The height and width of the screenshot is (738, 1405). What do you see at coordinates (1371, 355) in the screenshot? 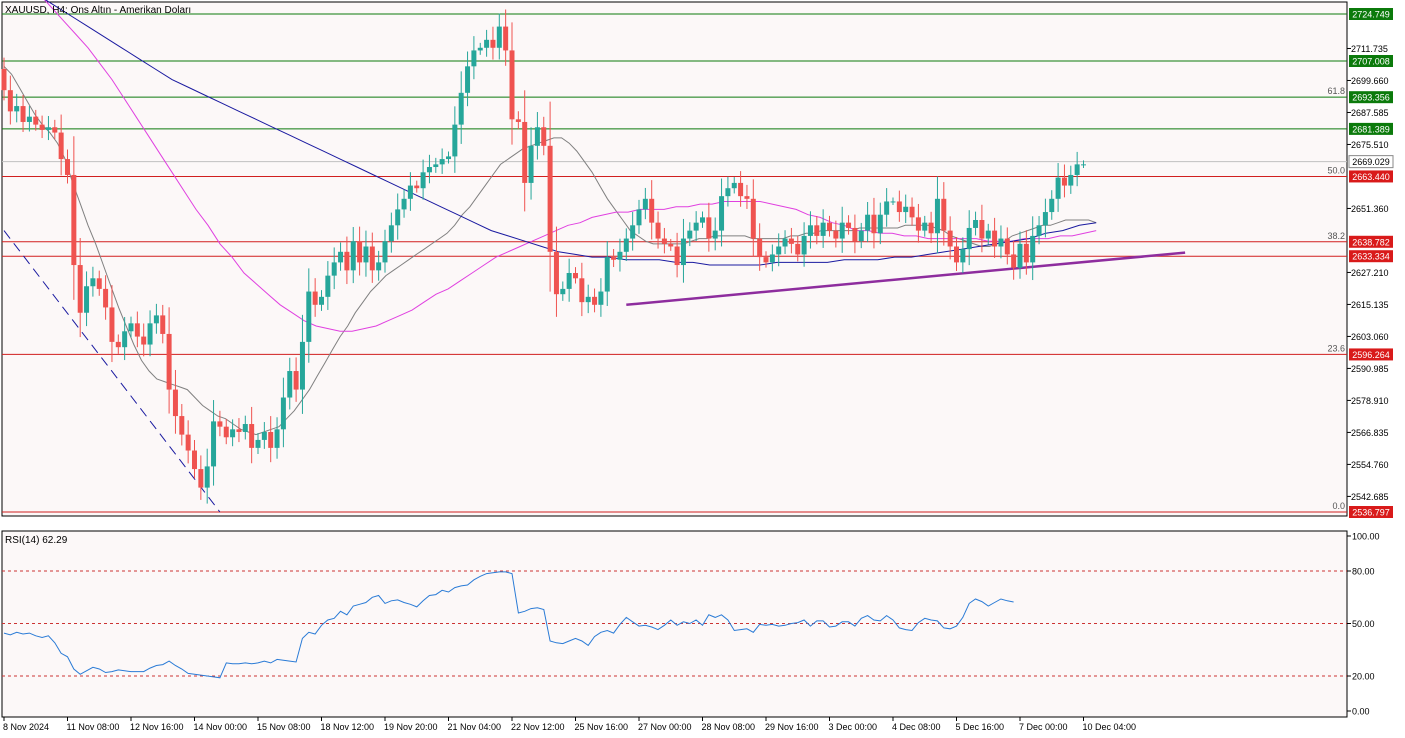
I see `price-tag-label: 2596.264` at bounding box center [1371, 355].